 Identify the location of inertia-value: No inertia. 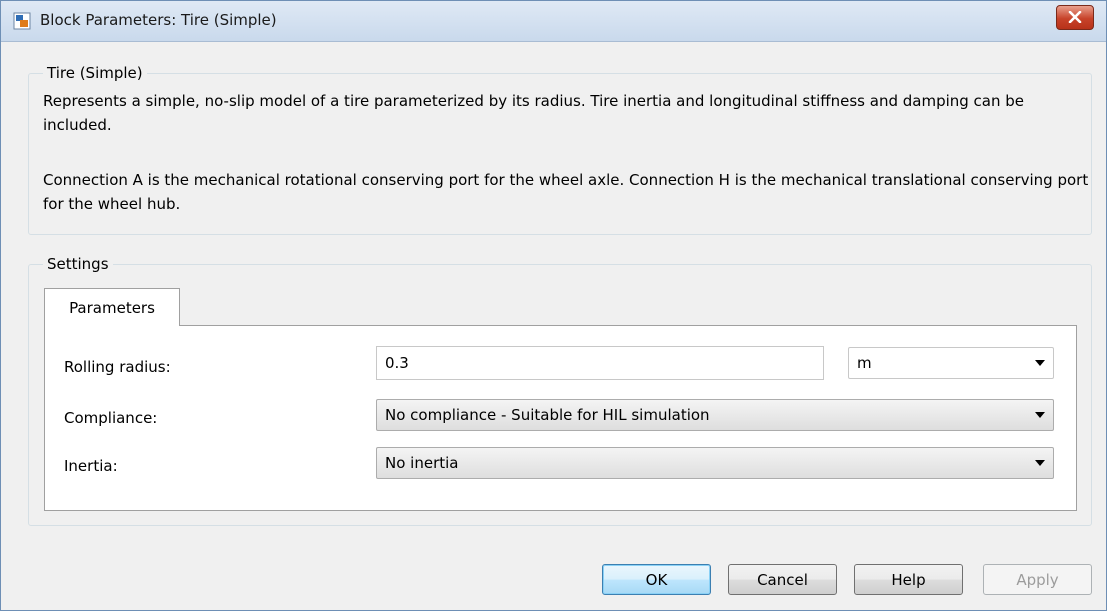
(422, 463).